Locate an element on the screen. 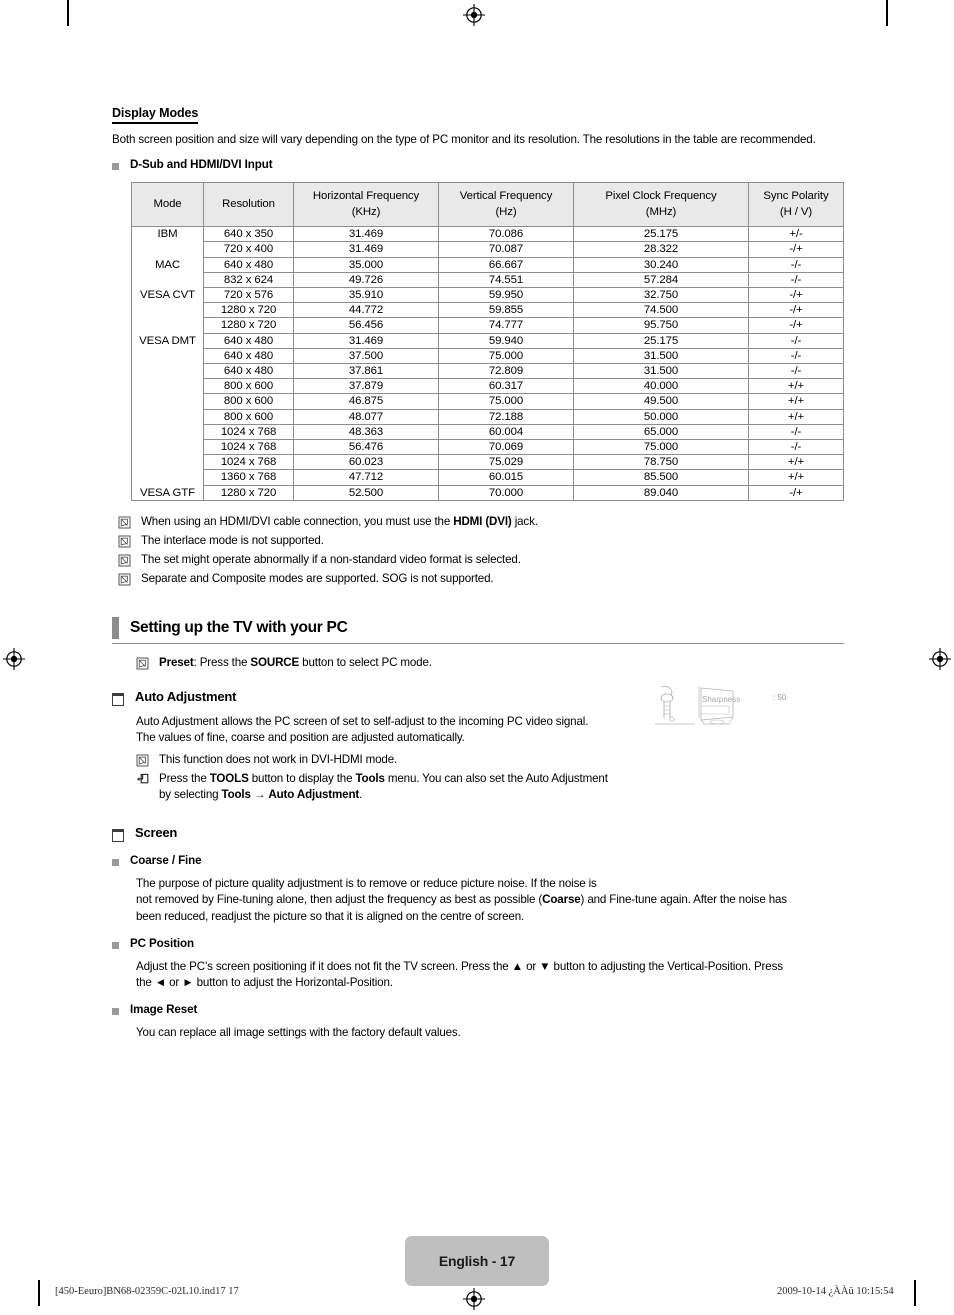 The height and width of the screenshot is (1315, 954). column-header-horizontal-frequency: Horizontal Frequency (KHz) is located at coordinates (366, 205).